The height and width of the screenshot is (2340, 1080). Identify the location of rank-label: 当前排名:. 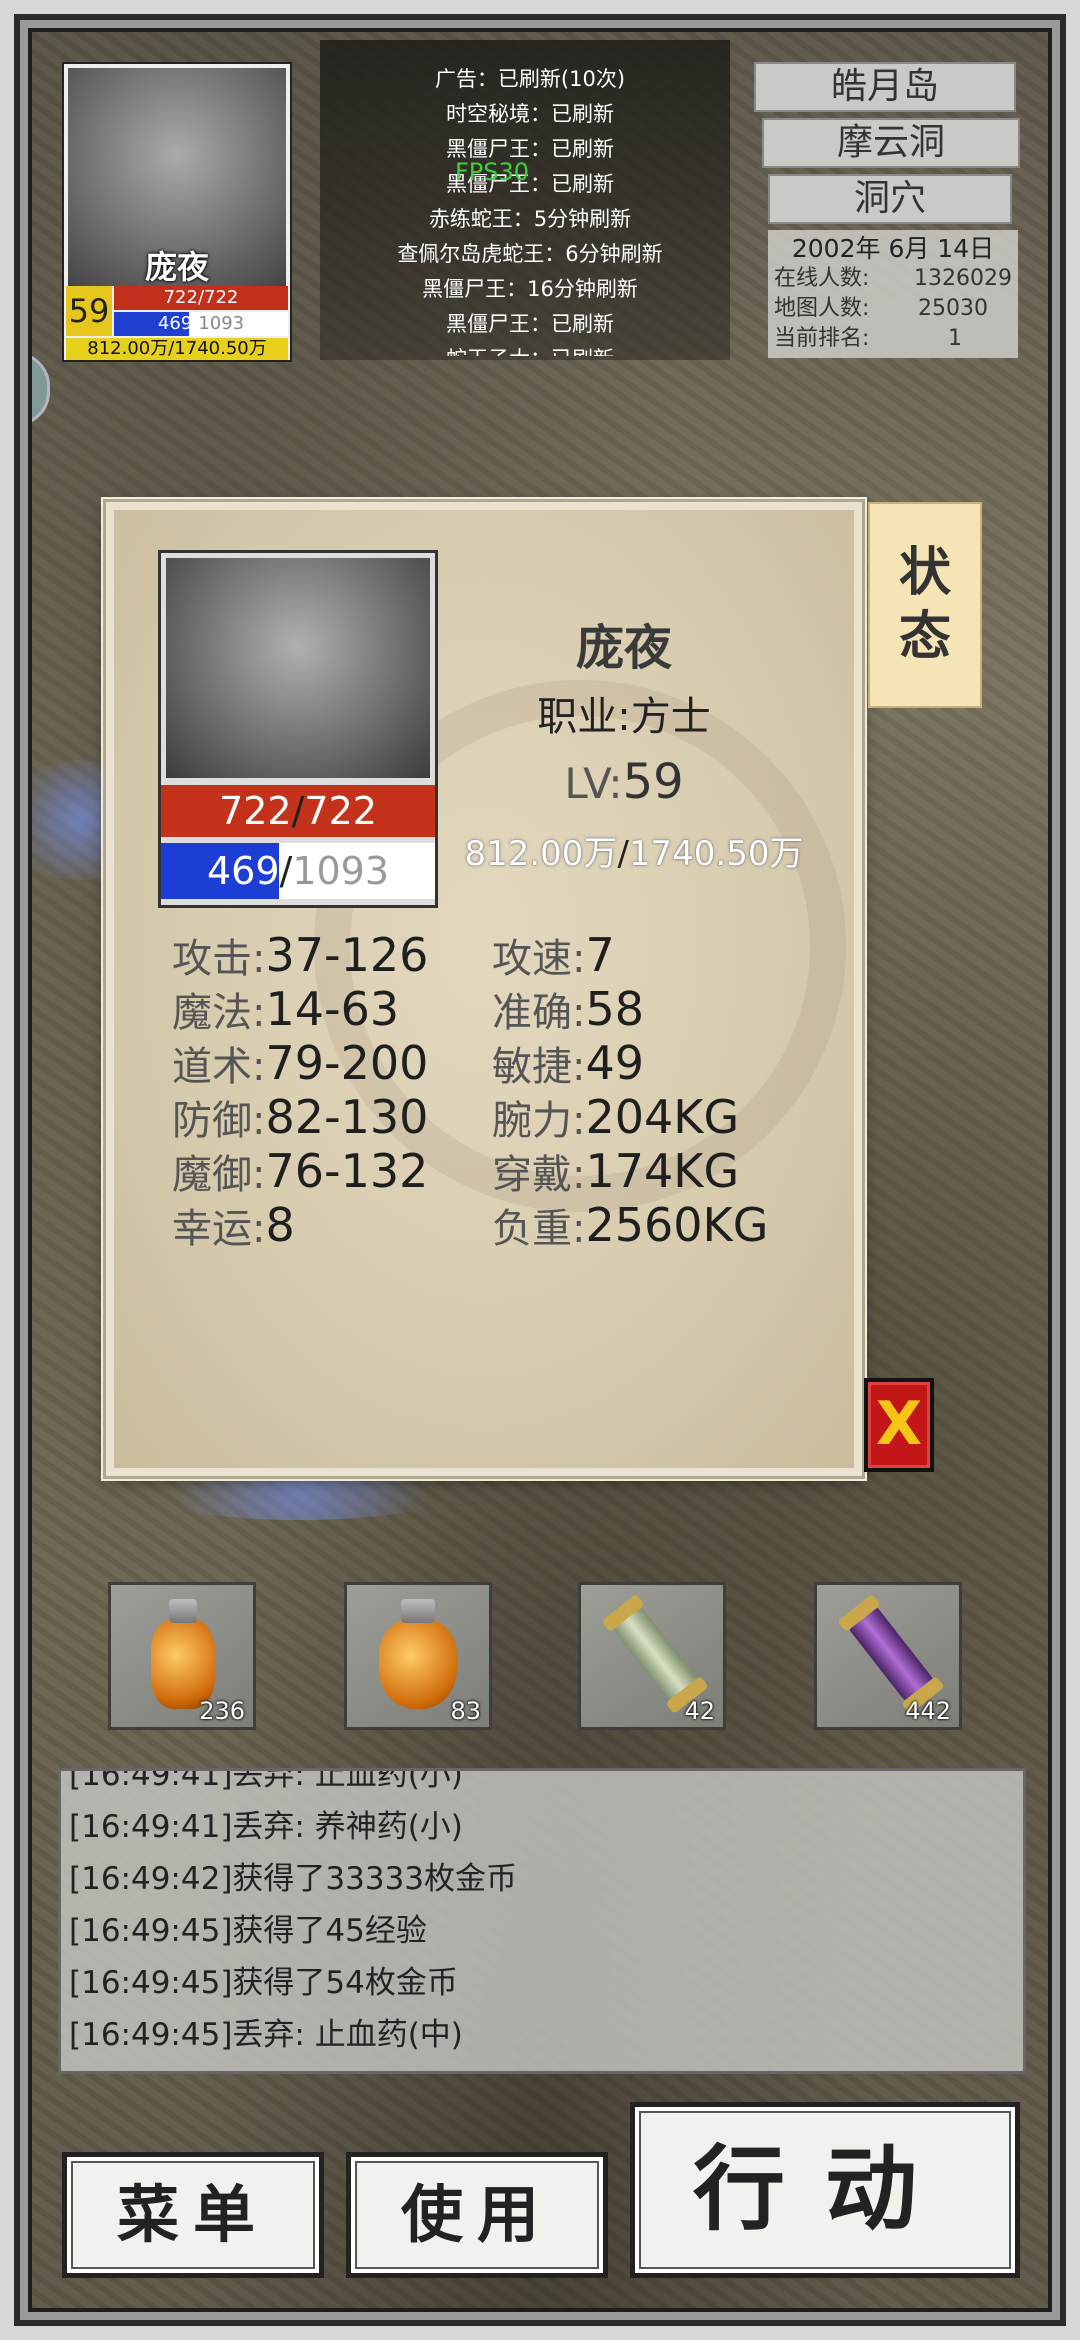
(822, 338).